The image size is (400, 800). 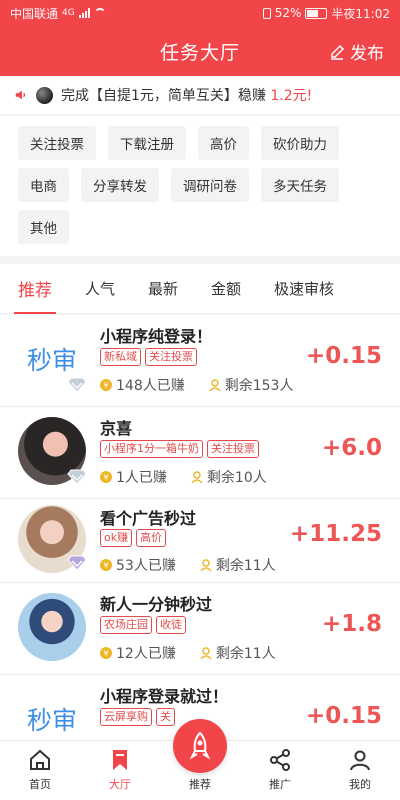 I want to click on home-icon, so click(x=40, y=759).